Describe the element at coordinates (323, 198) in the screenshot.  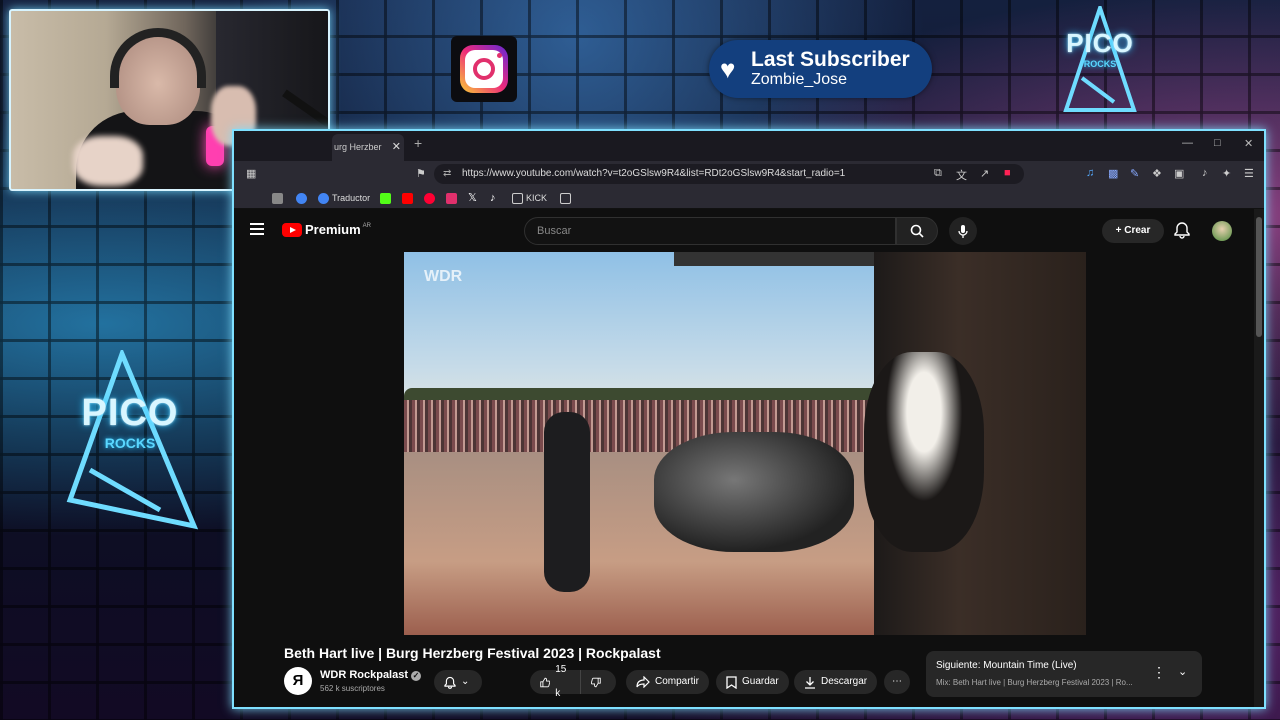
I see `translate-icon` at that location.